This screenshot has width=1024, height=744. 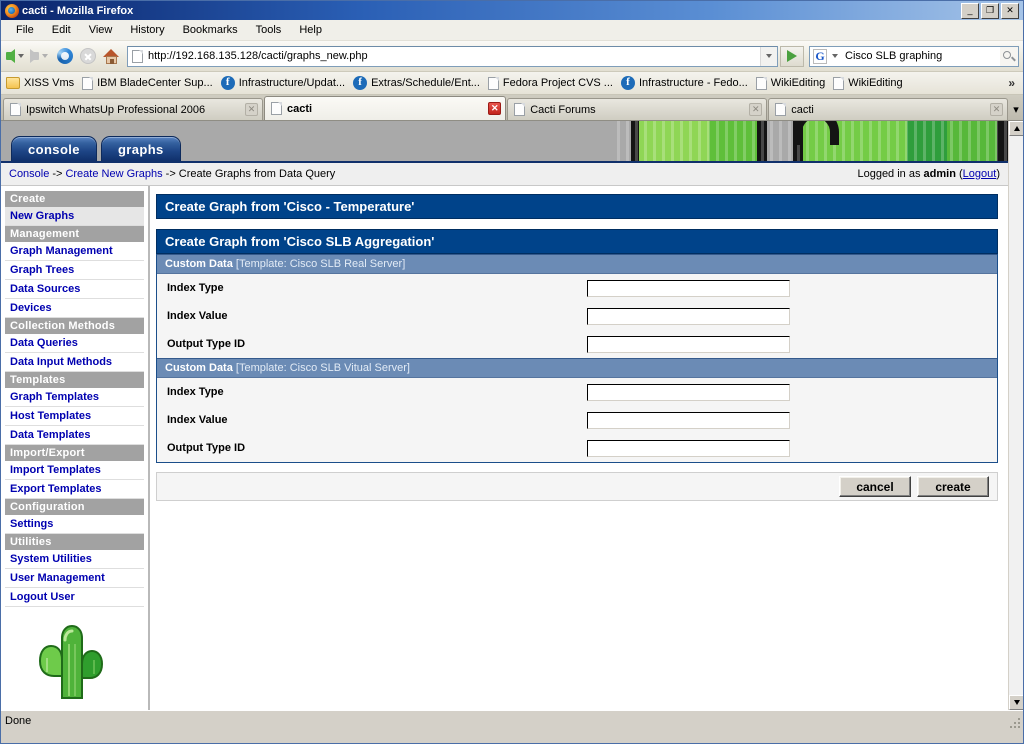 What do you see at coordinates (101, 30) in the screenshot?
I see `menu-view: View` at bounding box center [101, 30].